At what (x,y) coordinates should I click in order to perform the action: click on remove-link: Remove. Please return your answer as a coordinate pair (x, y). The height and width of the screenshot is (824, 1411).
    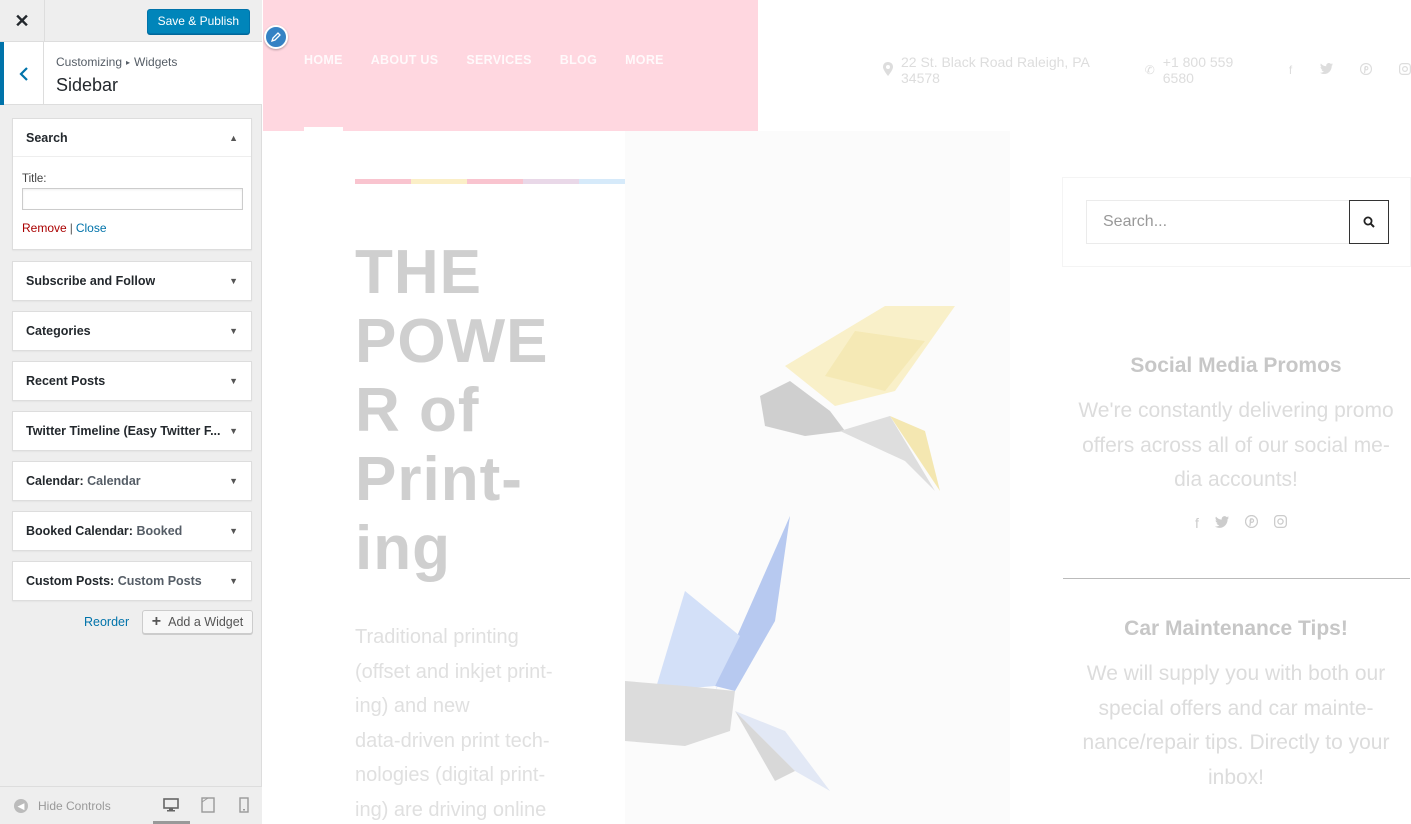
    Looking at the image, I should click on (44, 228).